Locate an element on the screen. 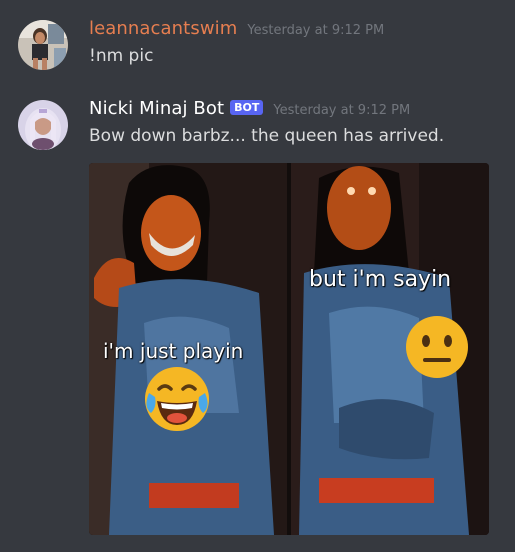 The width and height of the screenshot is (515, 552). meme-caption-left: i'm just playin is located at coordinates (173, 351).